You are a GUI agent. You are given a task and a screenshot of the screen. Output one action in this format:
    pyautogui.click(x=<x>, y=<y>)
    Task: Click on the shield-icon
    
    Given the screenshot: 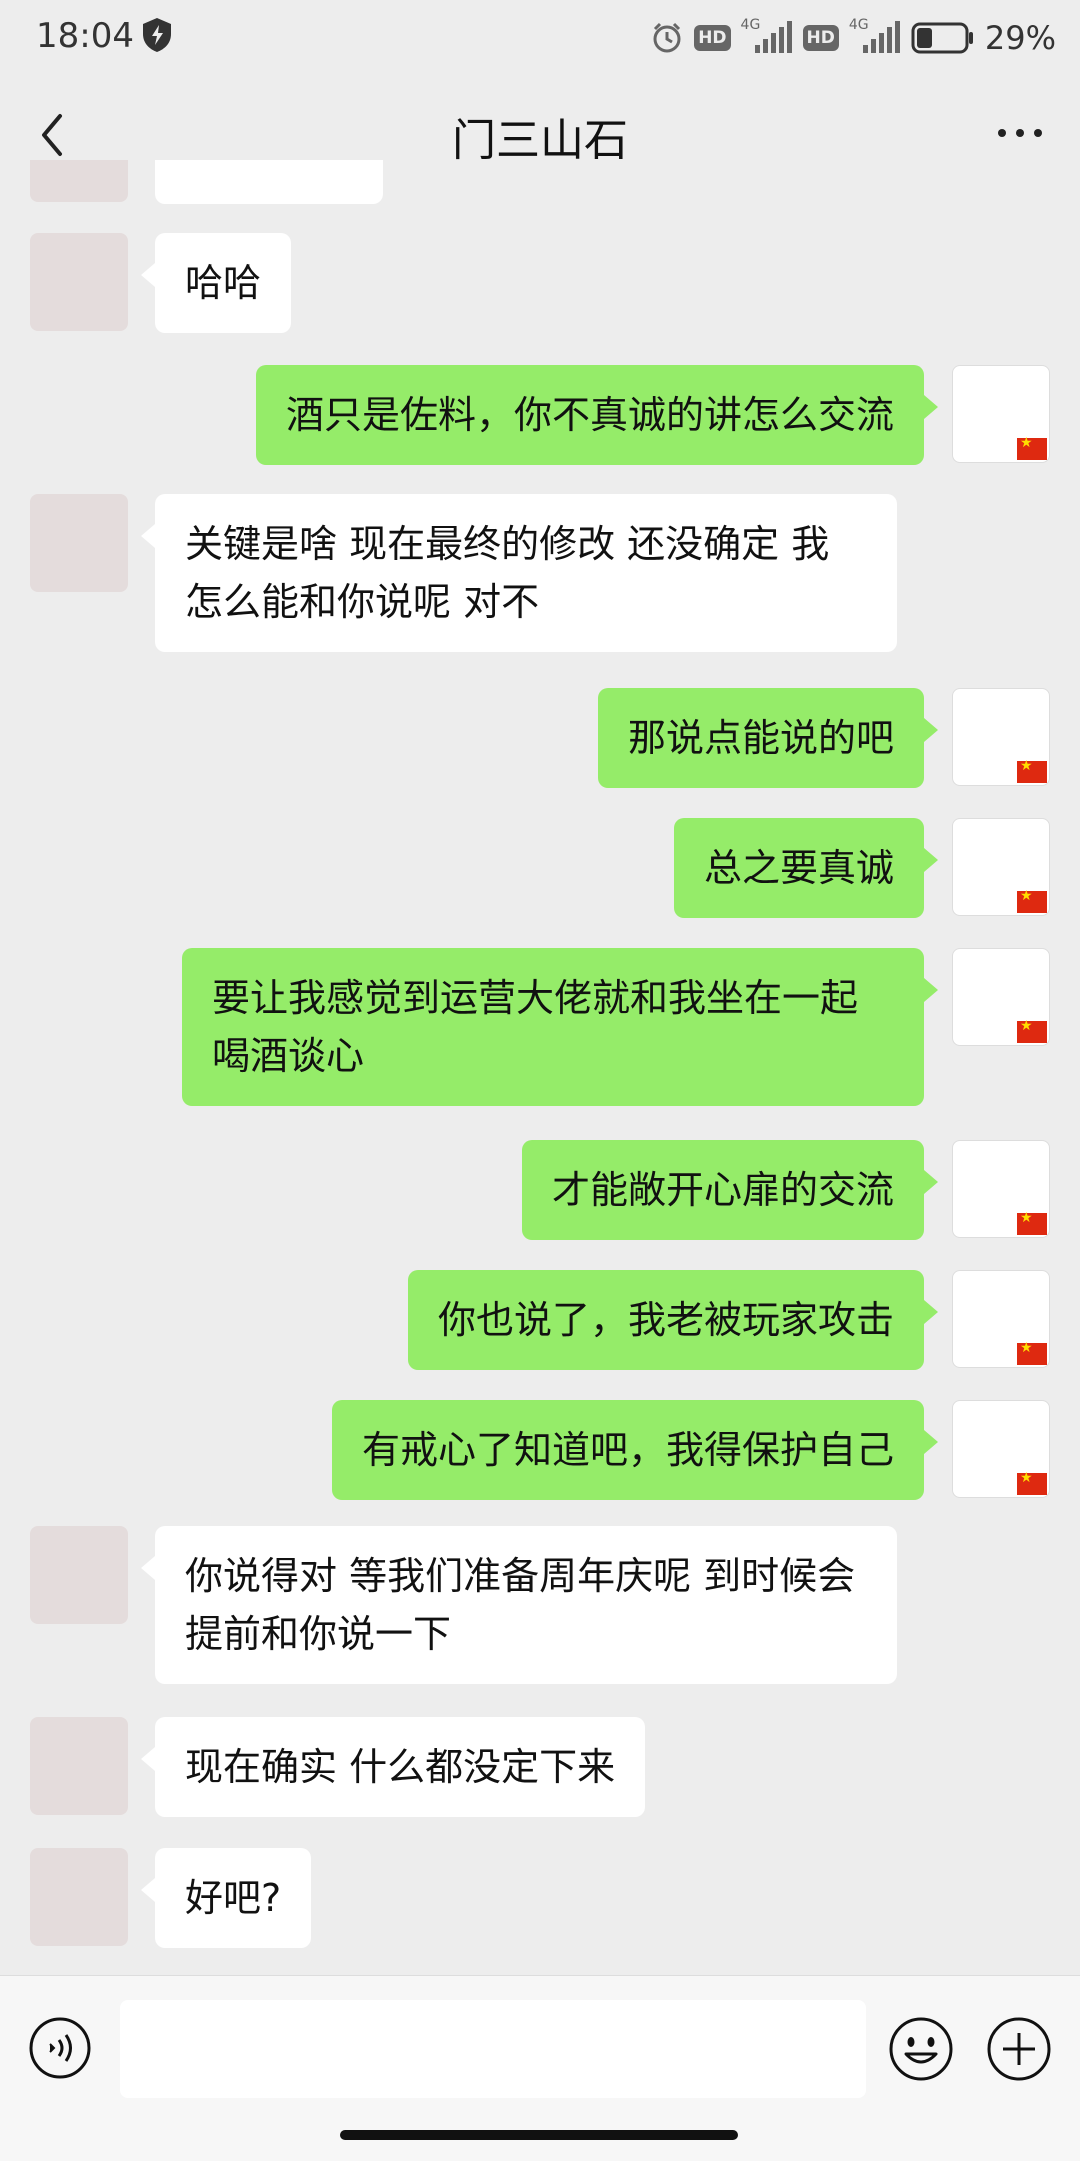 What is the action you would take?
    pyautogui.click(x=157, y=35)
    